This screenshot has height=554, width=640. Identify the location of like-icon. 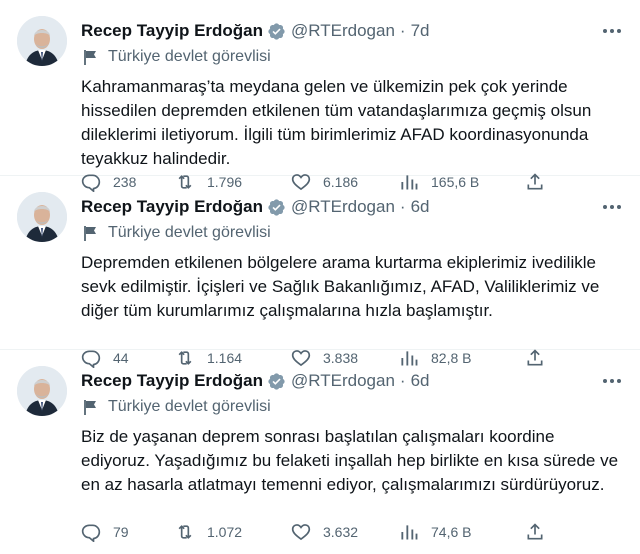
(301, 532).